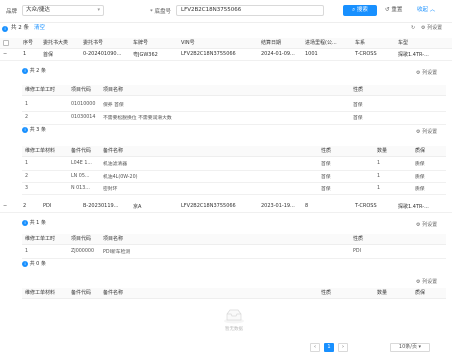 Image resolution: width=452 pixels, height=353 pixels. I want to click on empty-text: 暂无数据, so click(234, 329).